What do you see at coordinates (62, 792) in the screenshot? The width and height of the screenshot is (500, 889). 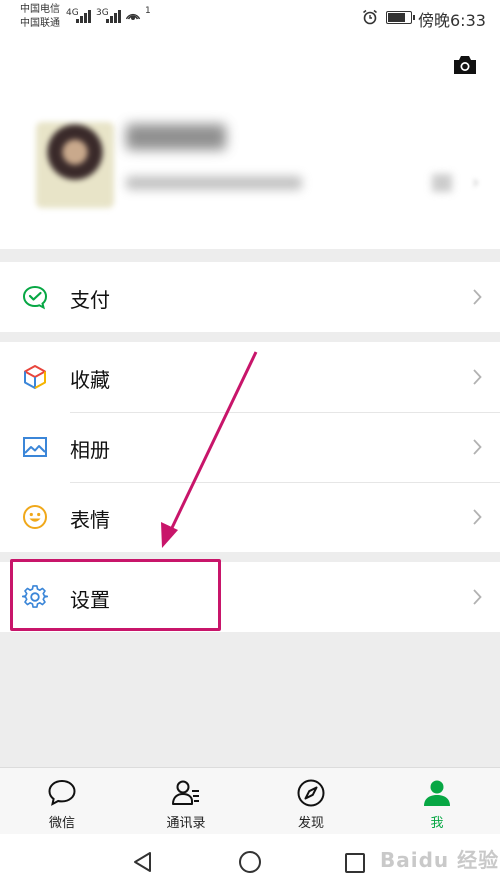 I see `chat-bubble-icon` at bounding box center [62, 792].